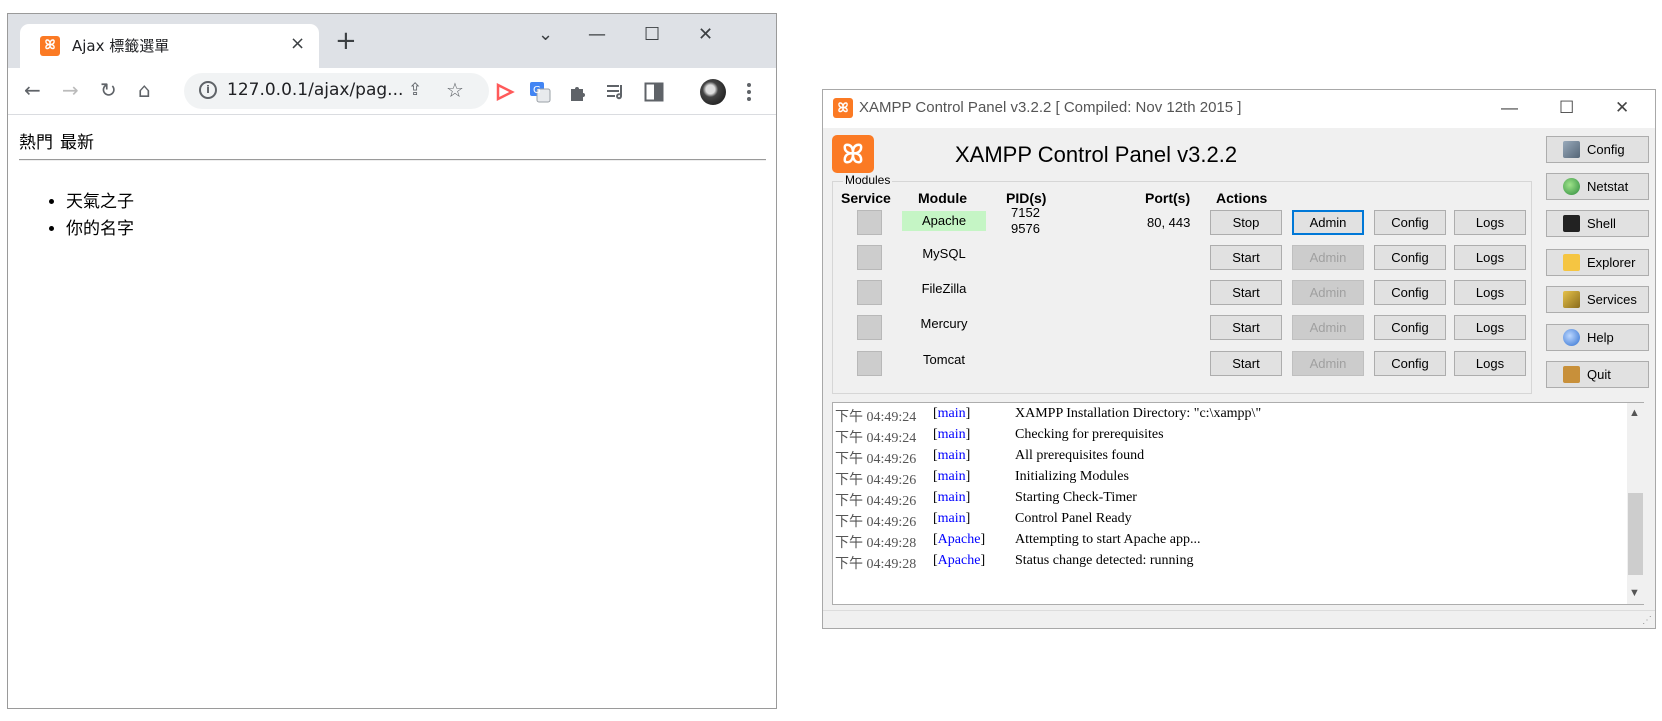 The height and width of the screenshot is (721, 1662). Describe the element at coordinates (1571, 262) in the screenshot. I see `folder-icon` at that location.